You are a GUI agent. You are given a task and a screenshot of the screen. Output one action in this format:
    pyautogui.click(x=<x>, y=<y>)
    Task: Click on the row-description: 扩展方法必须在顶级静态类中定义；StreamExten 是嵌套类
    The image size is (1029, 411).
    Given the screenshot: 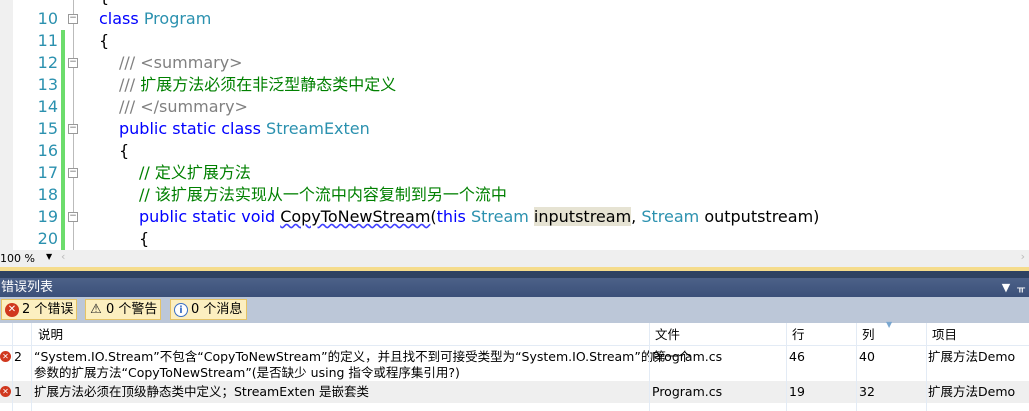 What is the action you would take?
    pyautogui.click(x=202, y=391)
    